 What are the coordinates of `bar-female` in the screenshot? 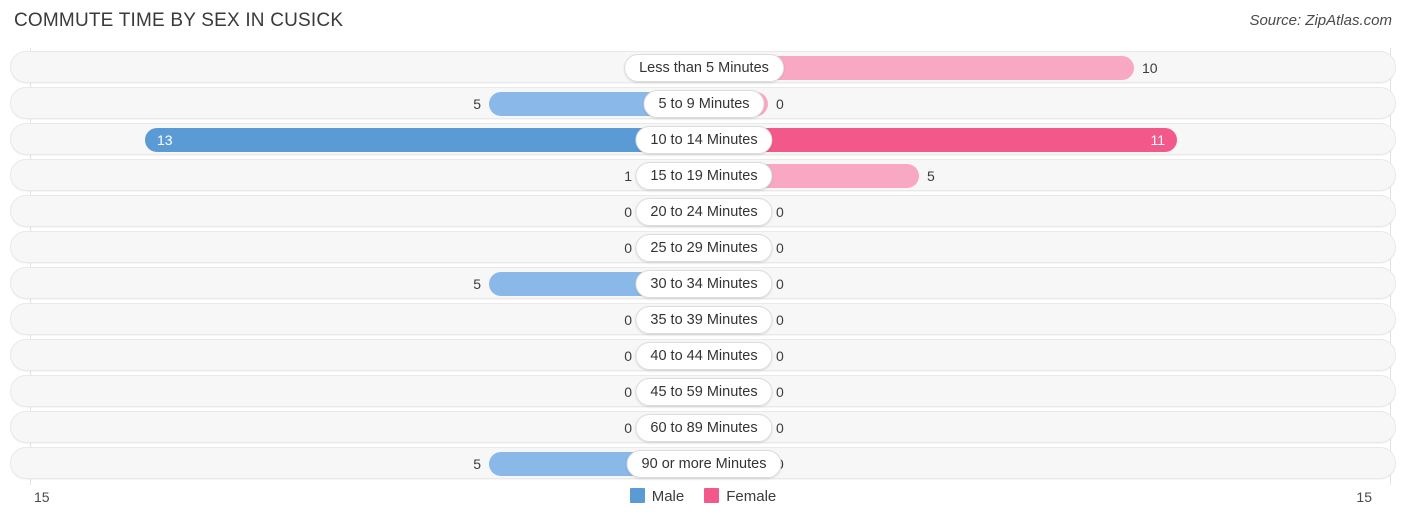 It's located at (940, 140).